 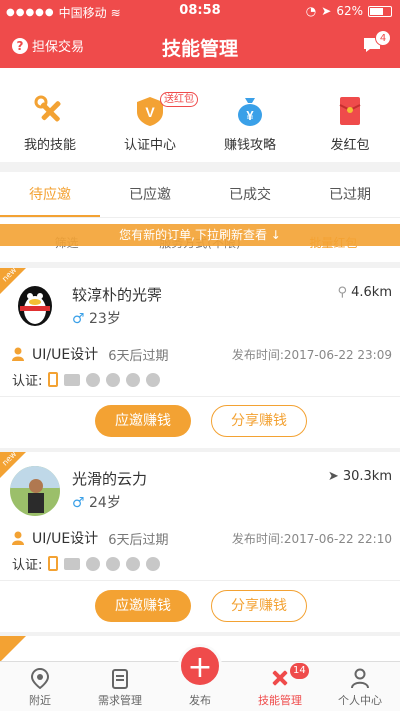 I want to click on tab-demand-management: 需求管理, so click(x=120, y=686).